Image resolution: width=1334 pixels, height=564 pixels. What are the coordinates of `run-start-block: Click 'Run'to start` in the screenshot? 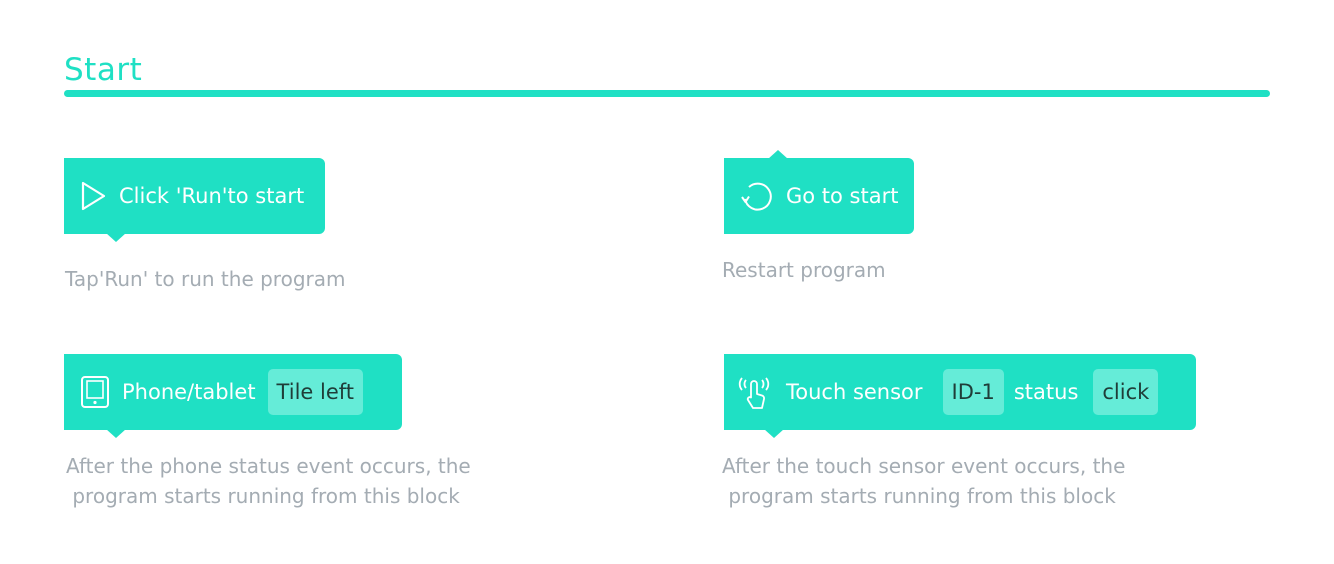 It's located at (194, 200).